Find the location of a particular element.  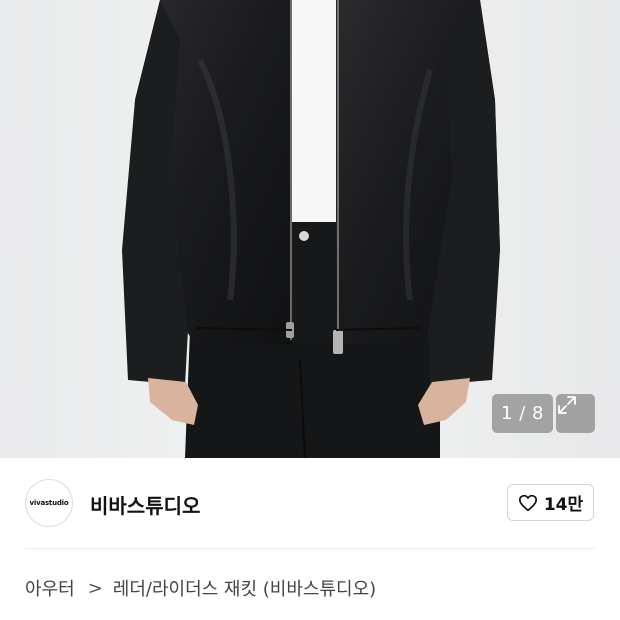

like-button: 14만 is located at coordinates (550, 502).